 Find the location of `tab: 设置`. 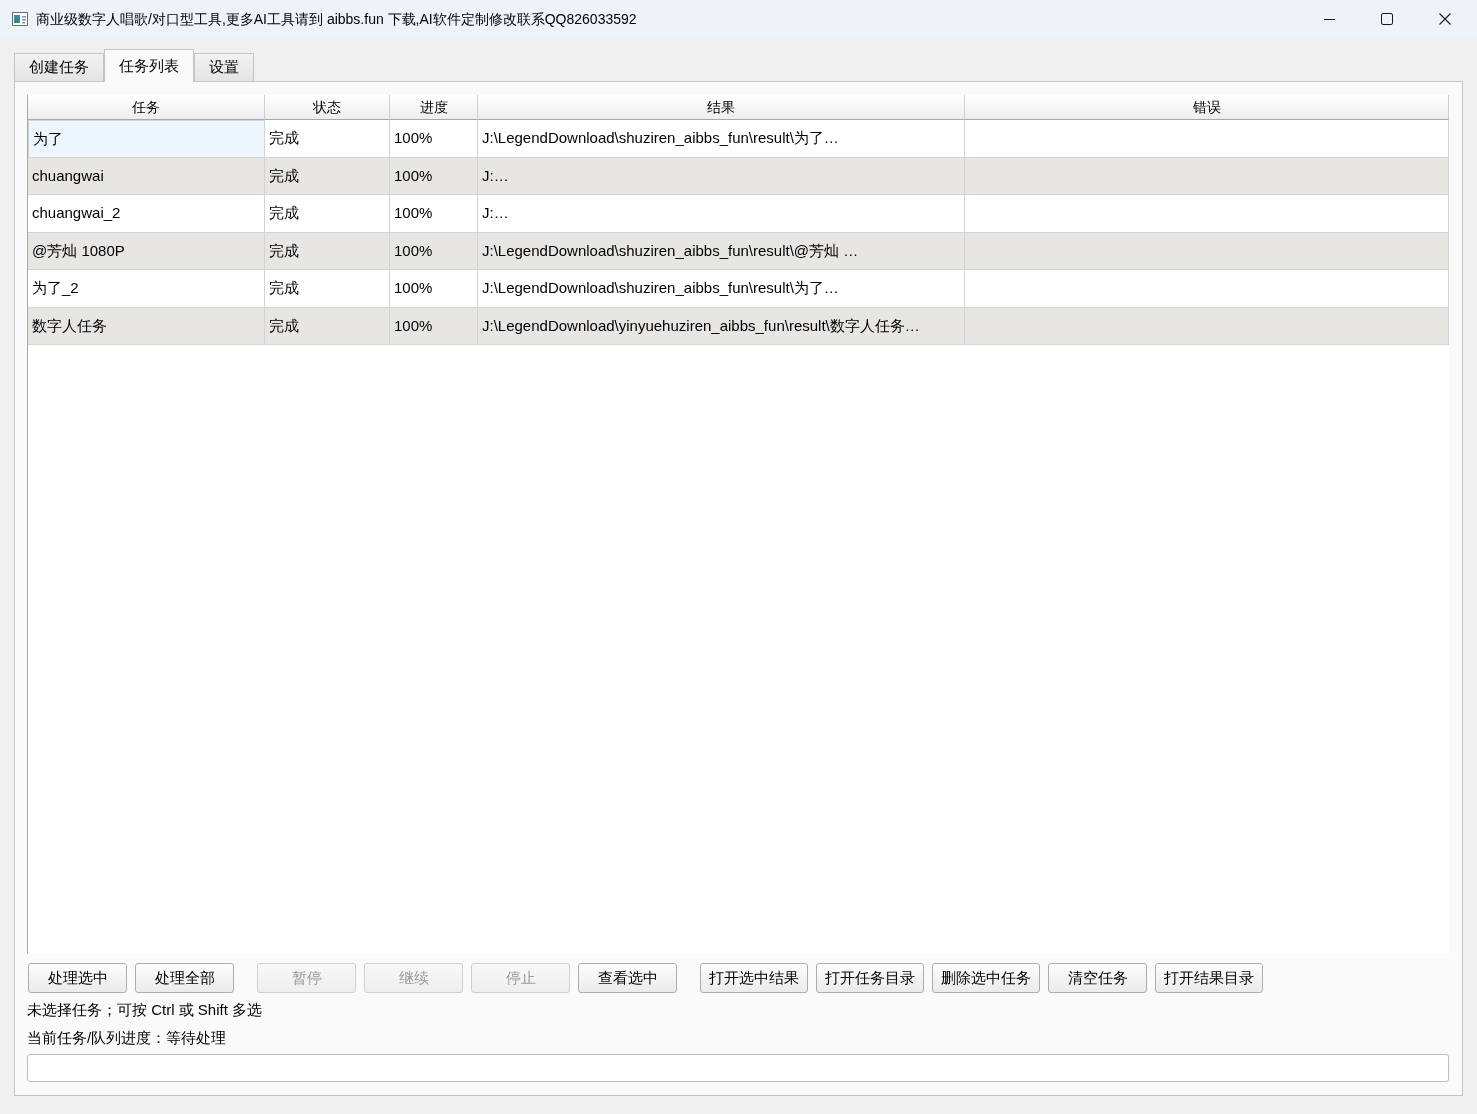

tab: 设置 is located at coordinates (224, 67).